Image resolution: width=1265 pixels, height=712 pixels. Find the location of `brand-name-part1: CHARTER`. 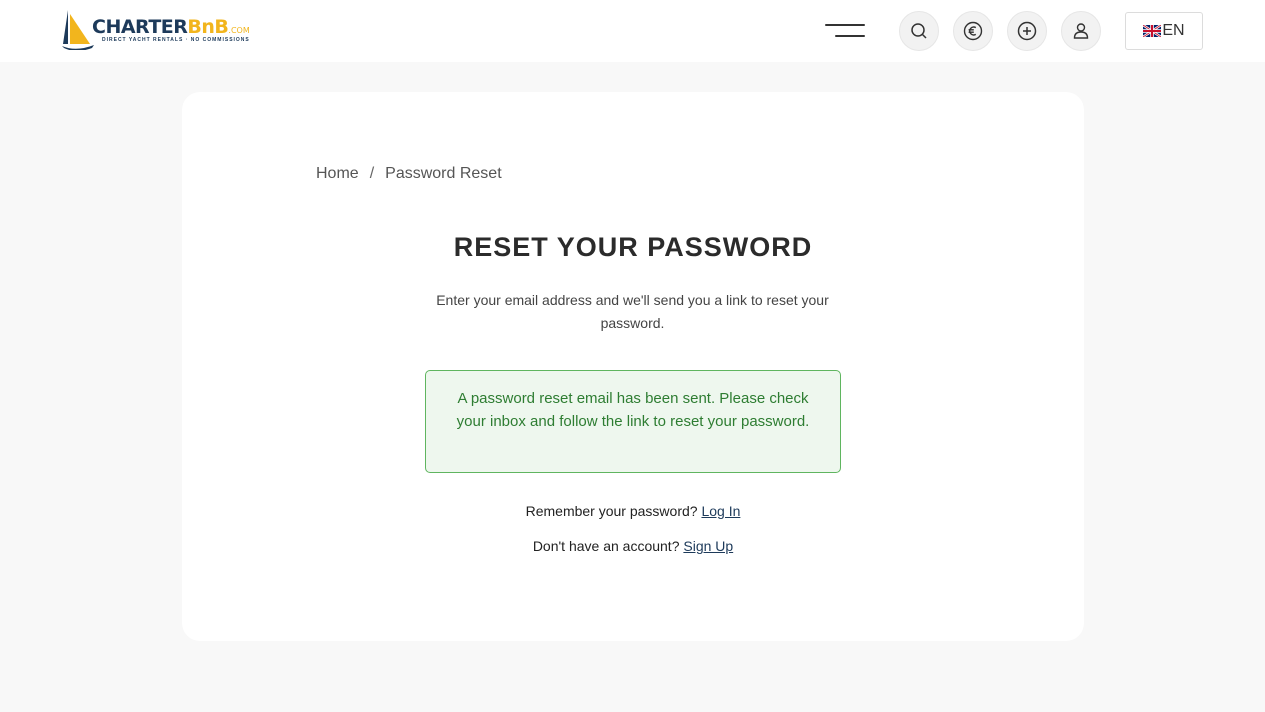

brand-name-part1: CHARTER is located at coordinates (140, 27).